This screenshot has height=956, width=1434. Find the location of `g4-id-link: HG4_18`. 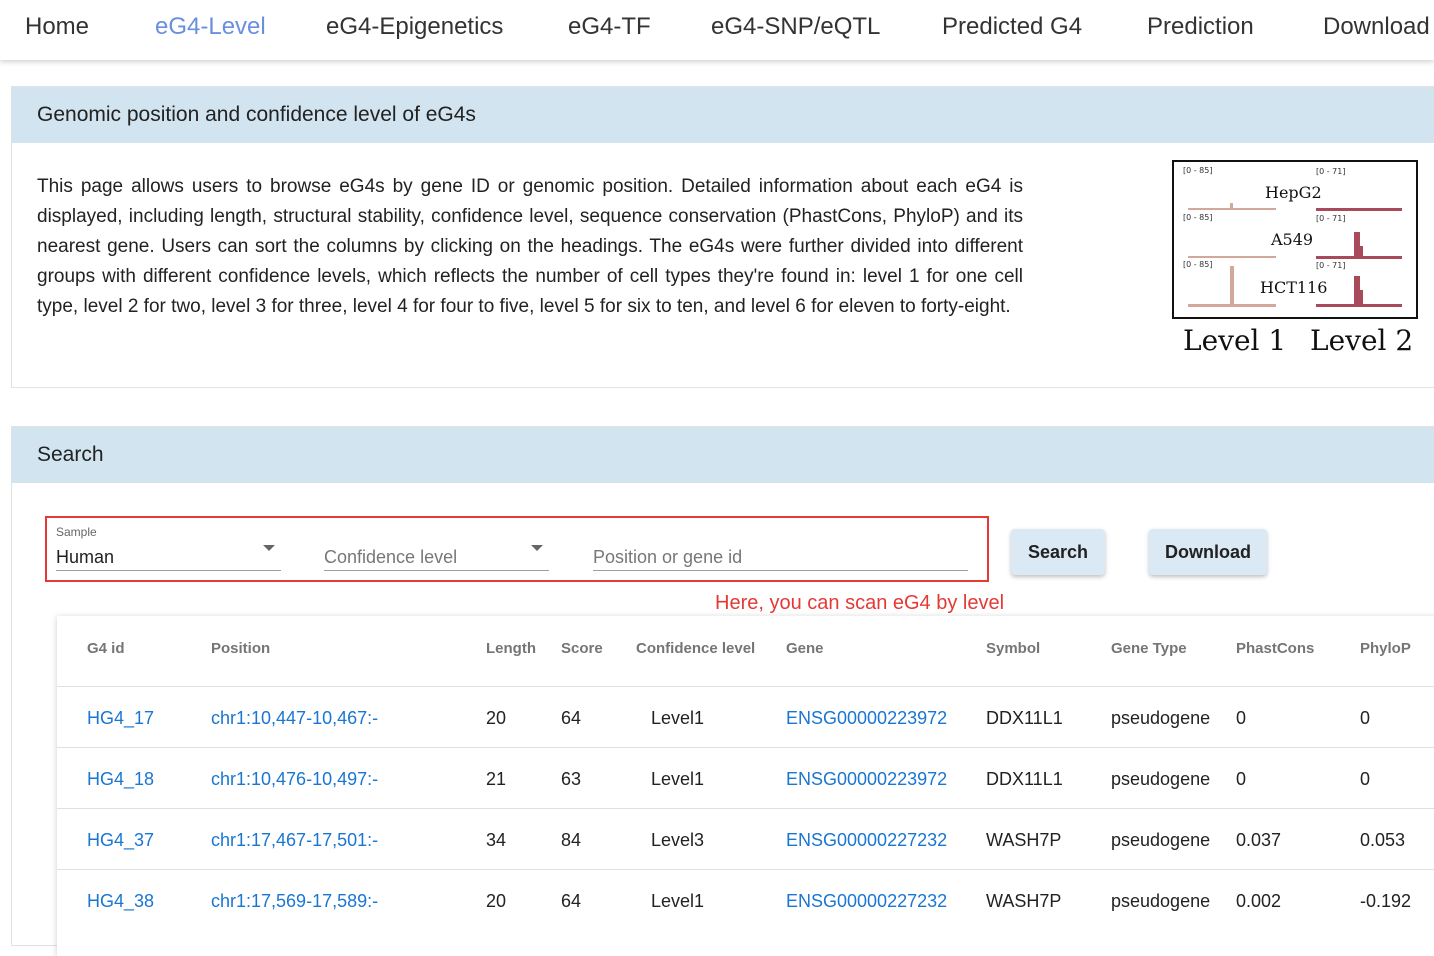

g4-id-link: HG4_18 is located at coordinates (120, 779).